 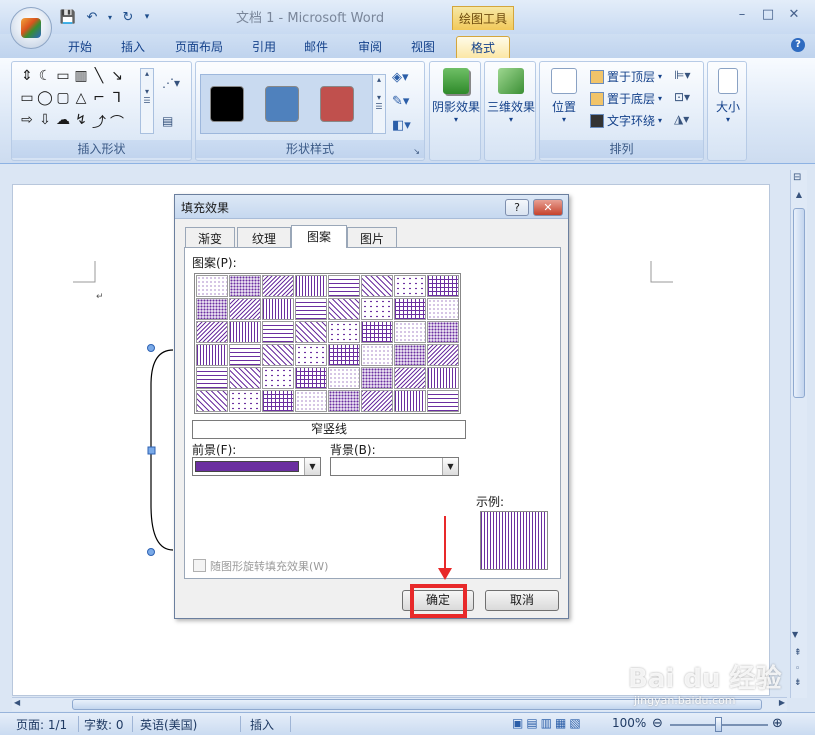 I want to click on scroll-right-icon: ▶, so click(x=782, y=702).